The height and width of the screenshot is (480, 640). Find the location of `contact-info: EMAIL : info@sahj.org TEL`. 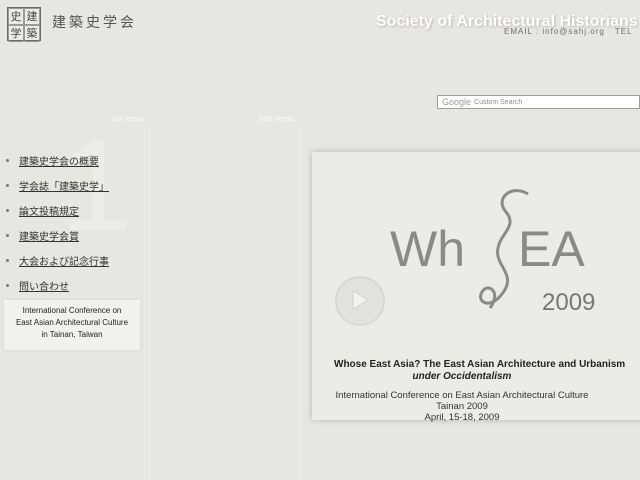

contact-info: EMAIL : info@sahj.org TEL is located at coordinates (568, 31).